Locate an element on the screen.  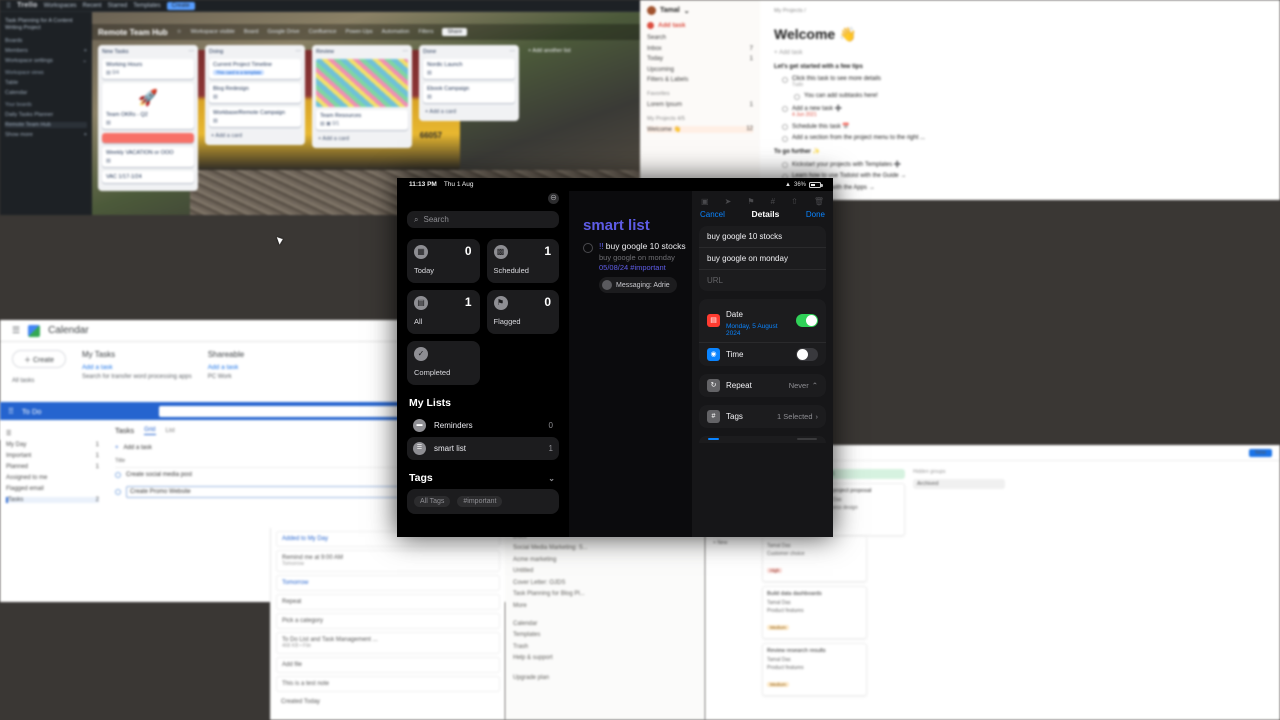
row-tags: # Tags 1 Selected › is located at coordinates (762, 416).